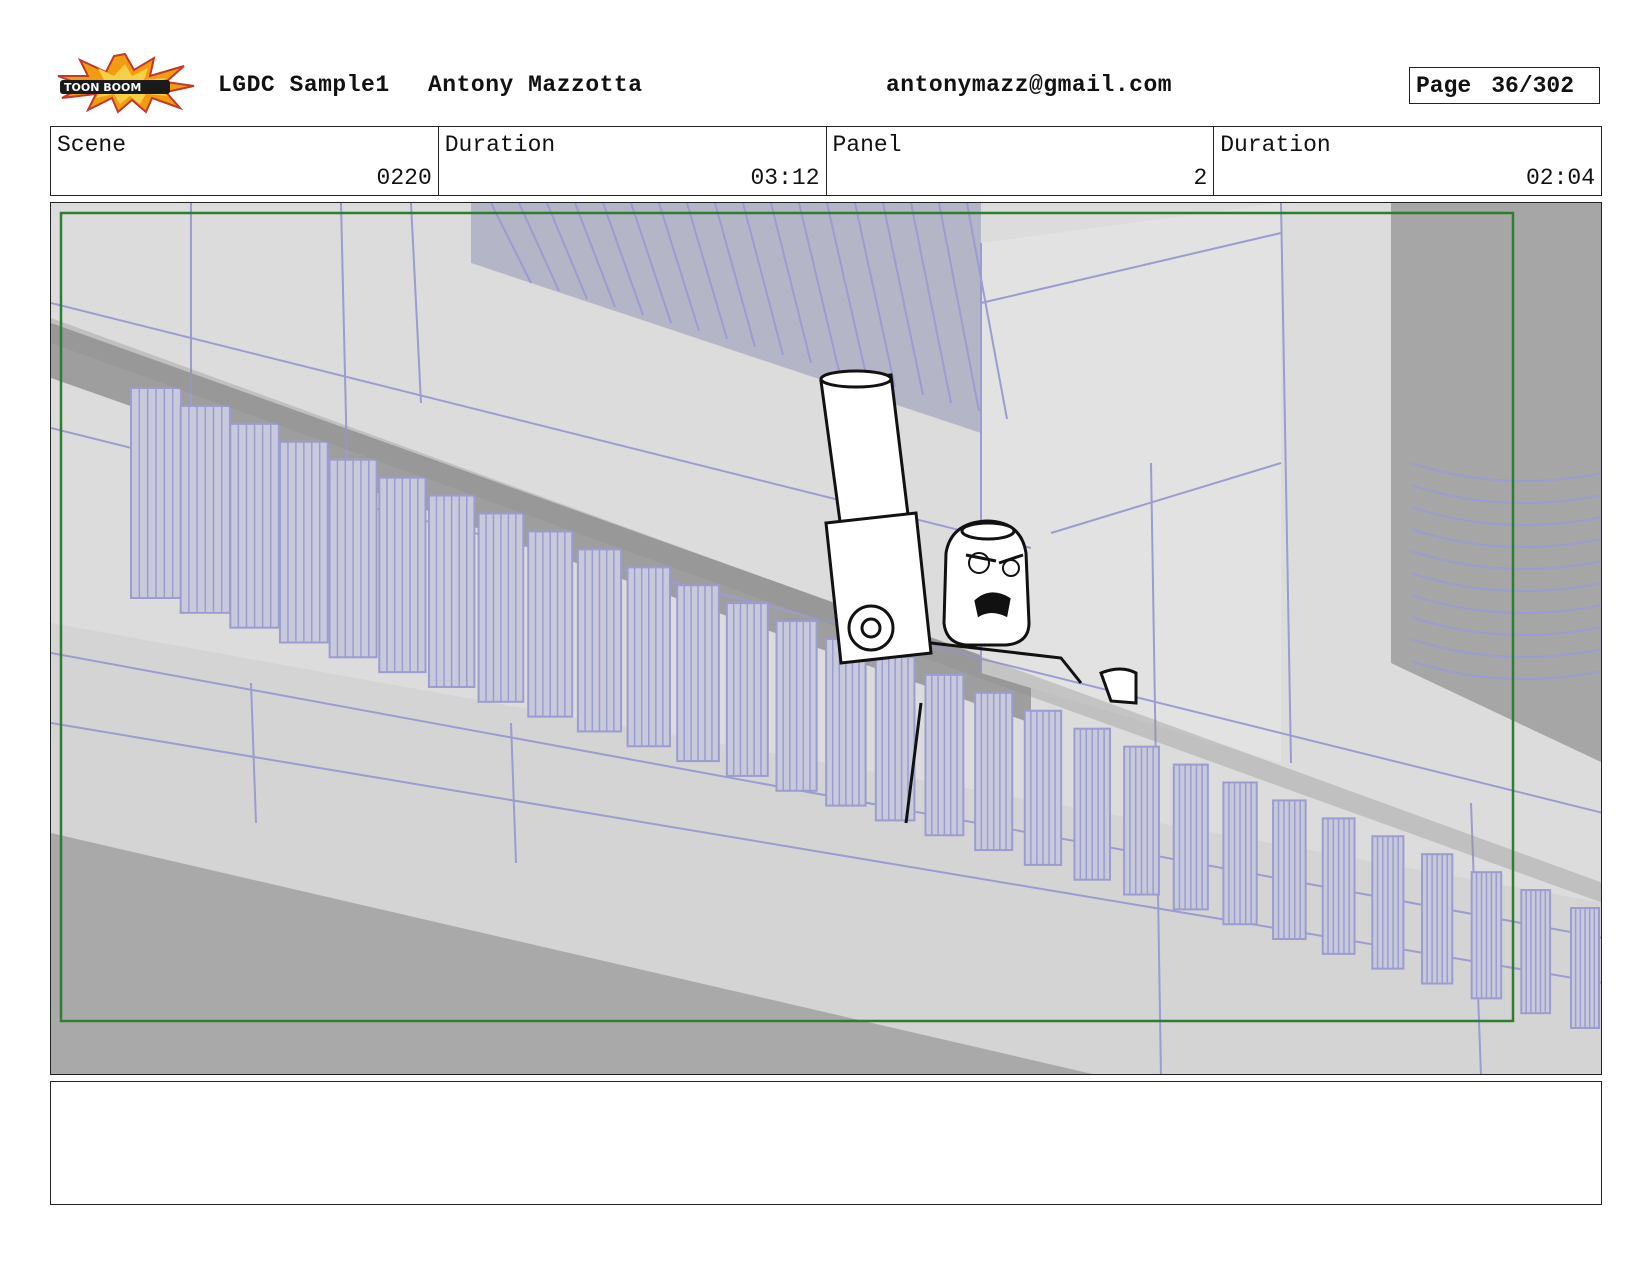  Describe the element at coordinates (92, 145) in the screenshot. I see `scene-label: Scene` at that location.